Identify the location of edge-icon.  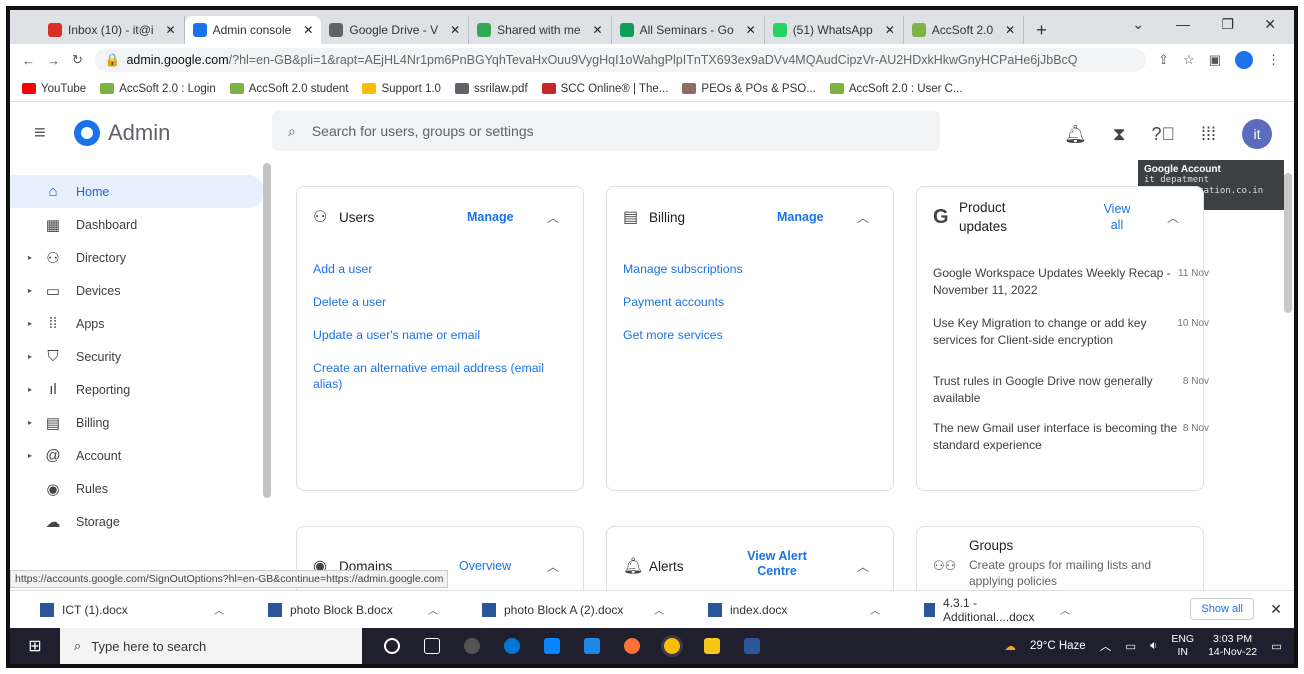
(512, 646).